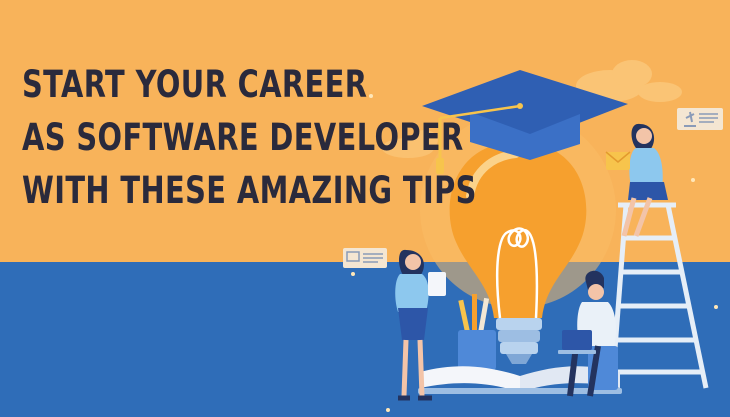  What do you see at coordinates (577, 340) in the screenshot?
I see `laptop-icon` at bounding box center [577, 340].